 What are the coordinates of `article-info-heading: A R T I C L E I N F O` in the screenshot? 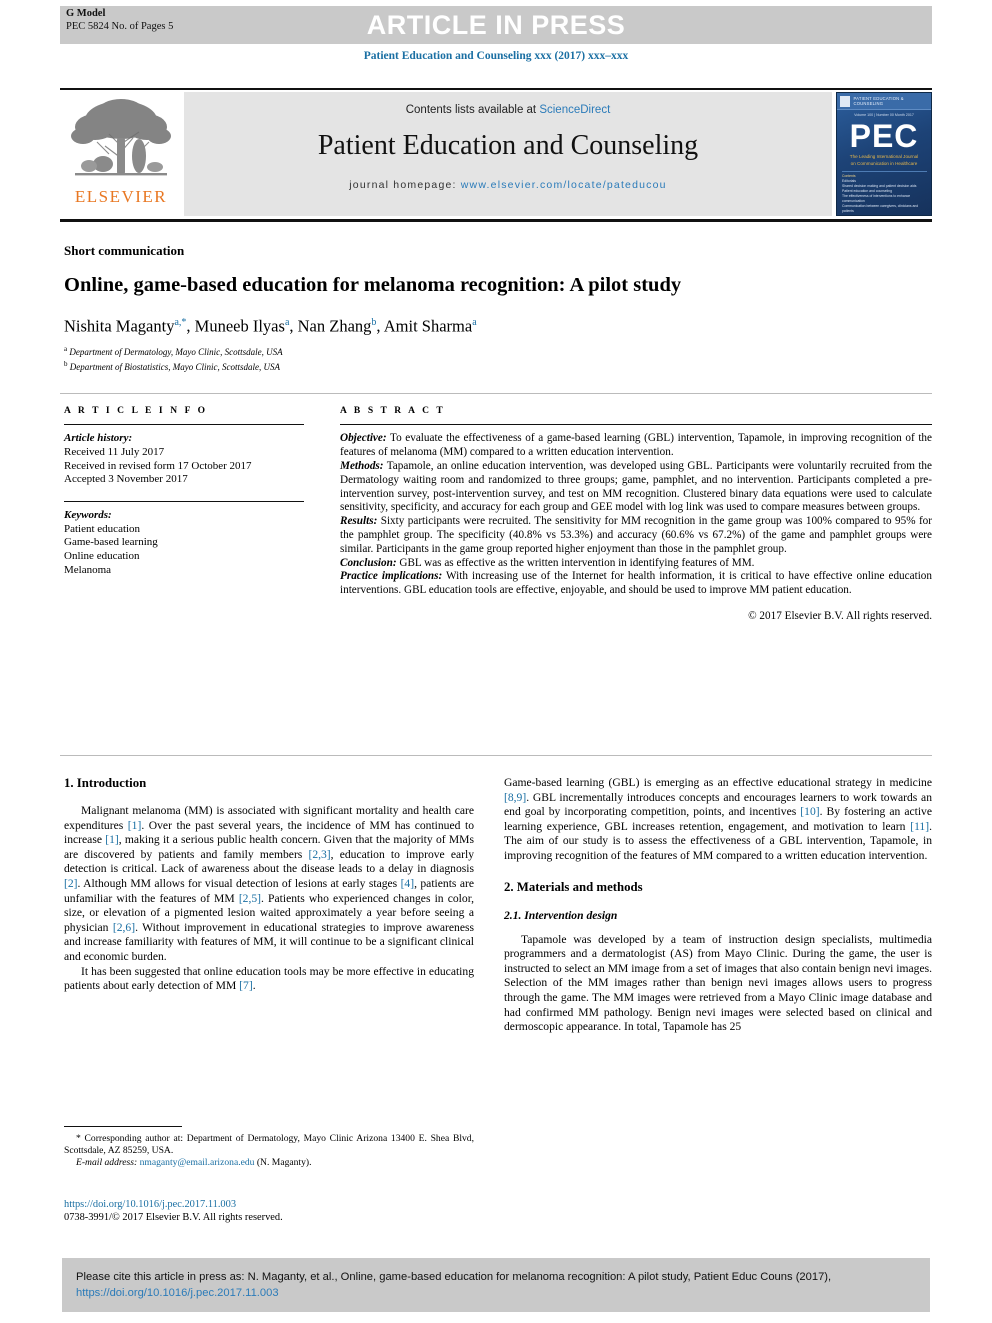 It's located at (136, 411).